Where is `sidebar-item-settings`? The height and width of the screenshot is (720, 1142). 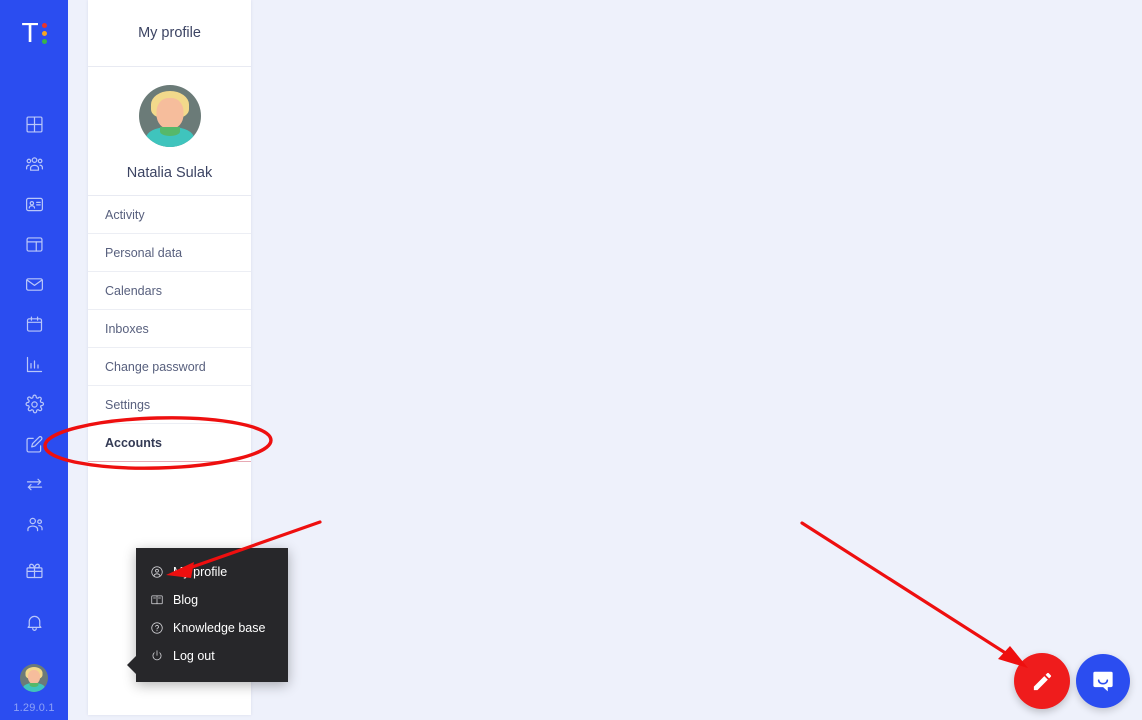 sidebar-item-settings is located at coordinates (34, 404).